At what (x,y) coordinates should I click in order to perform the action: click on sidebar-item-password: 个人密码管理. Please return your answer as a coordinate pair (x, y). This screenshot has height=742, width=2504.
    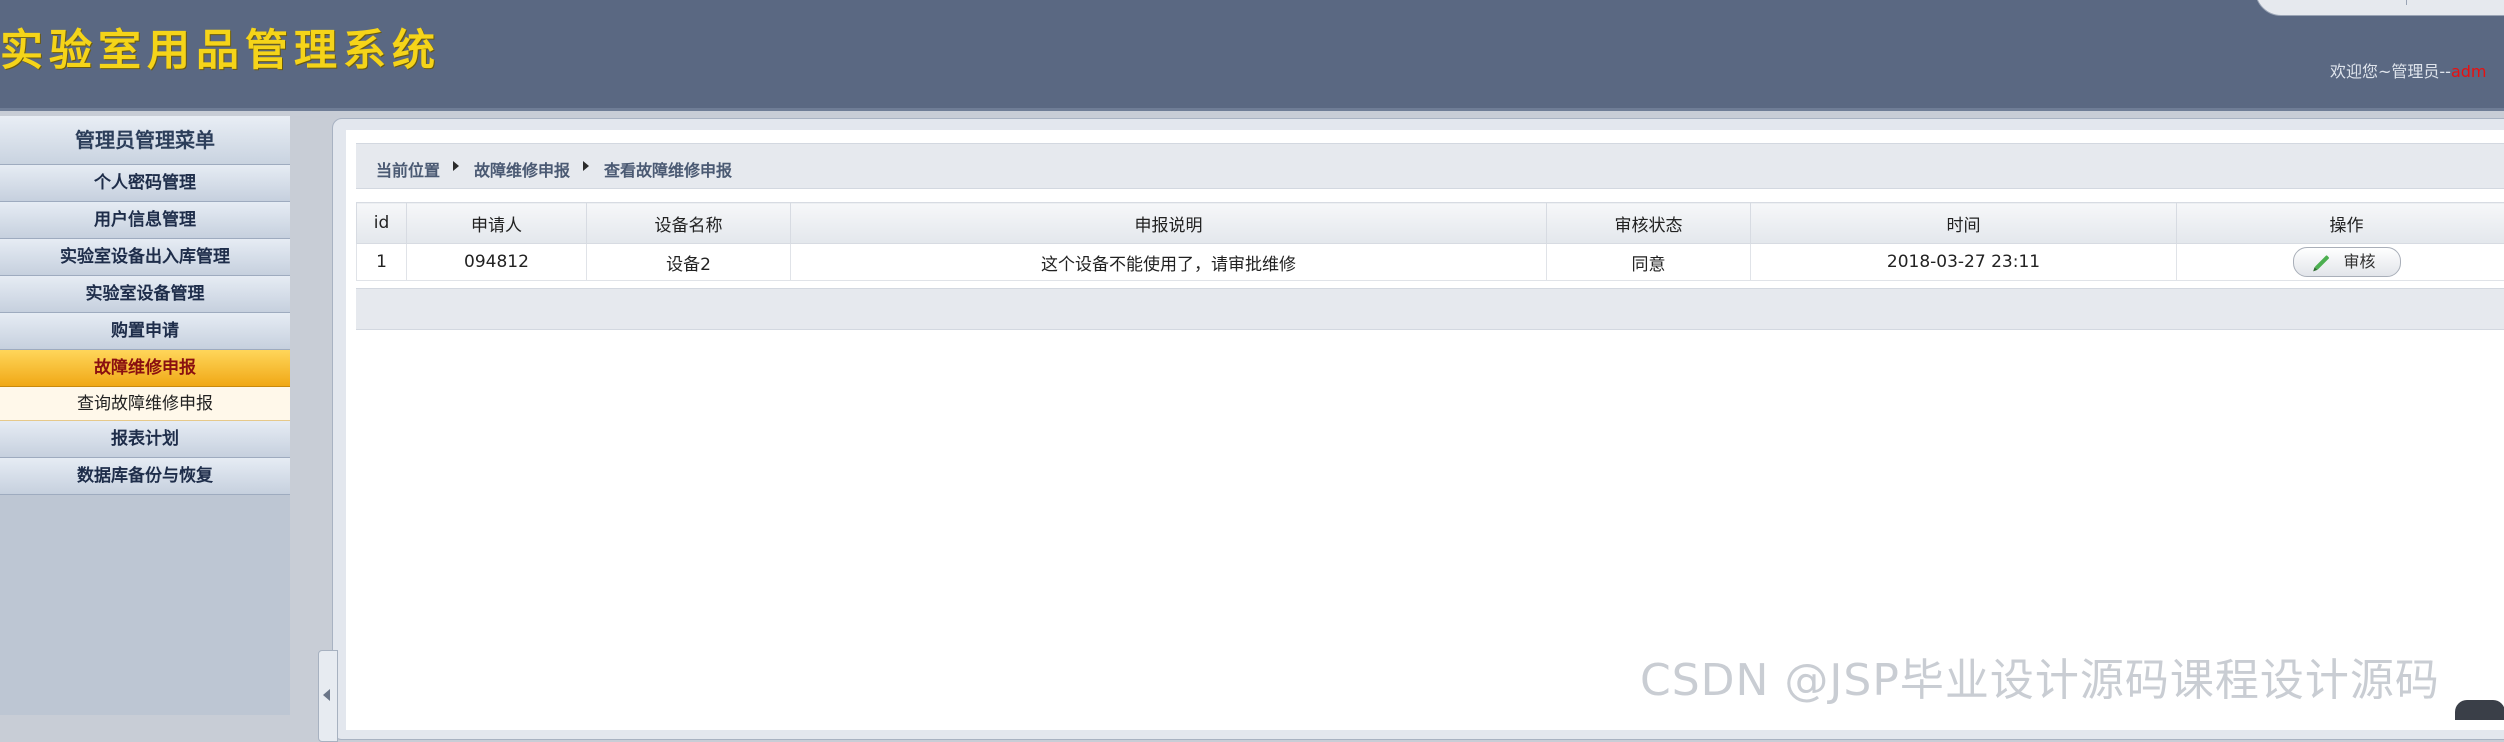
    Looking at the image, I should click on (145, 183).